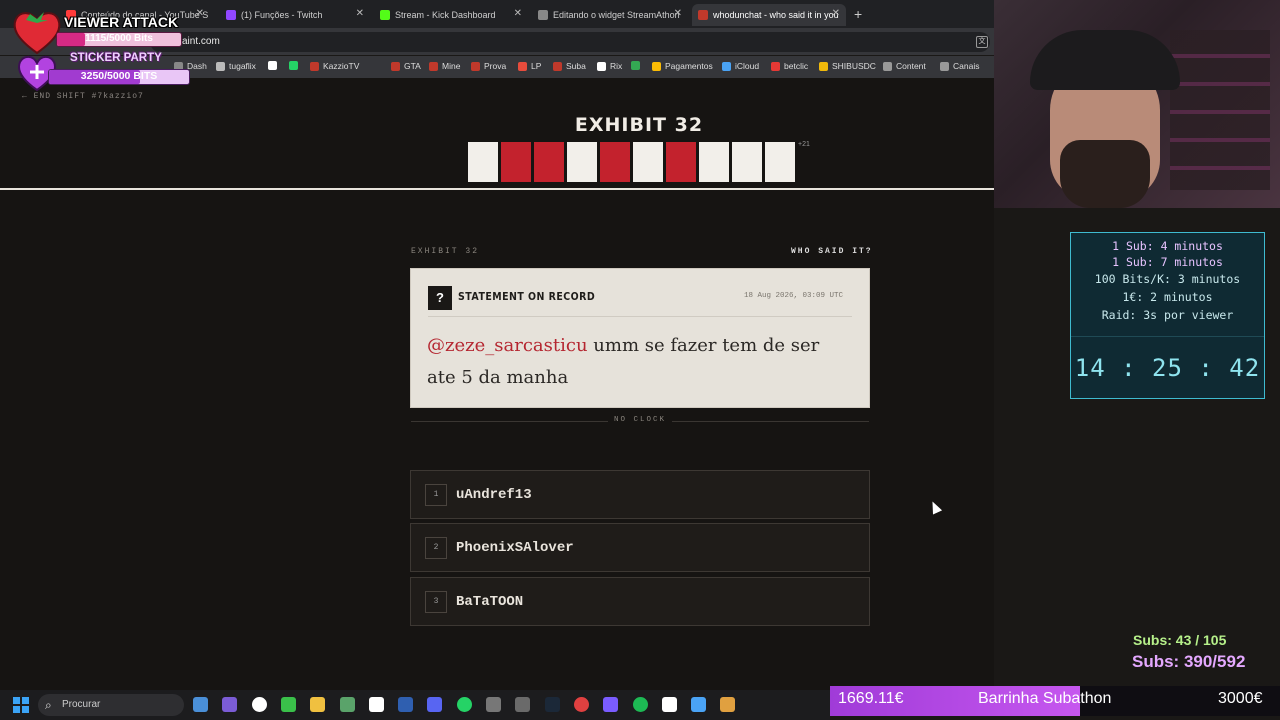 This screenshot has height=720, width=1280. I want to click on subs-counter-total: Subs: 390/592, so click(1189, 661).